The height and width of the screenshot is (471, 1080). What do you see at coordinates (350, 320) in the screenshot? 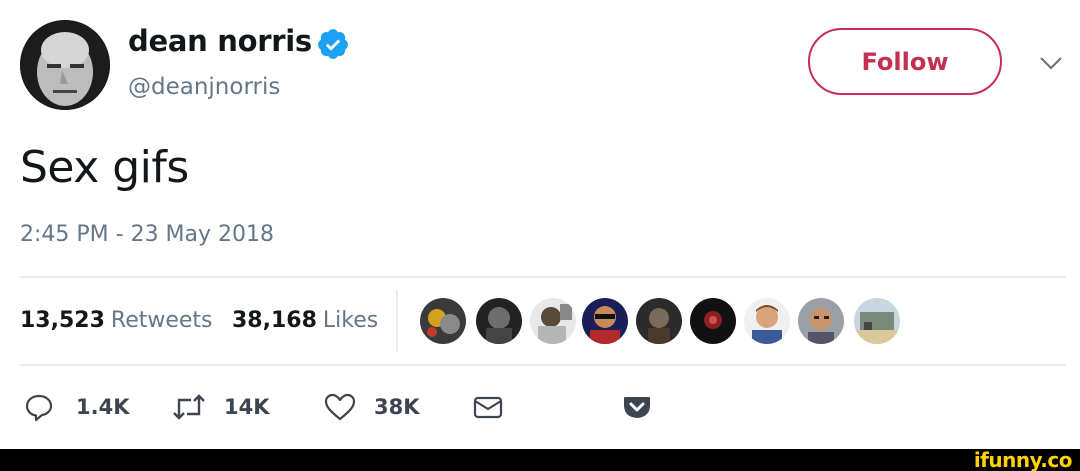
I see `likes-label: Likes` at bounding box center [350, 320].